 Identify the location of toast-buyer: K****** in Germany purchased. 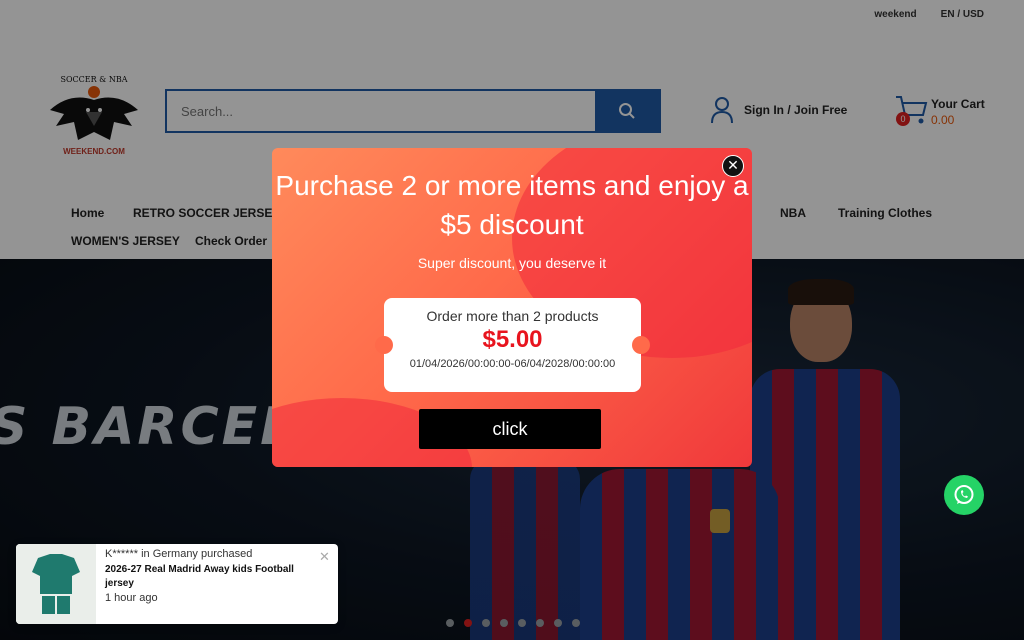
(179, 554).